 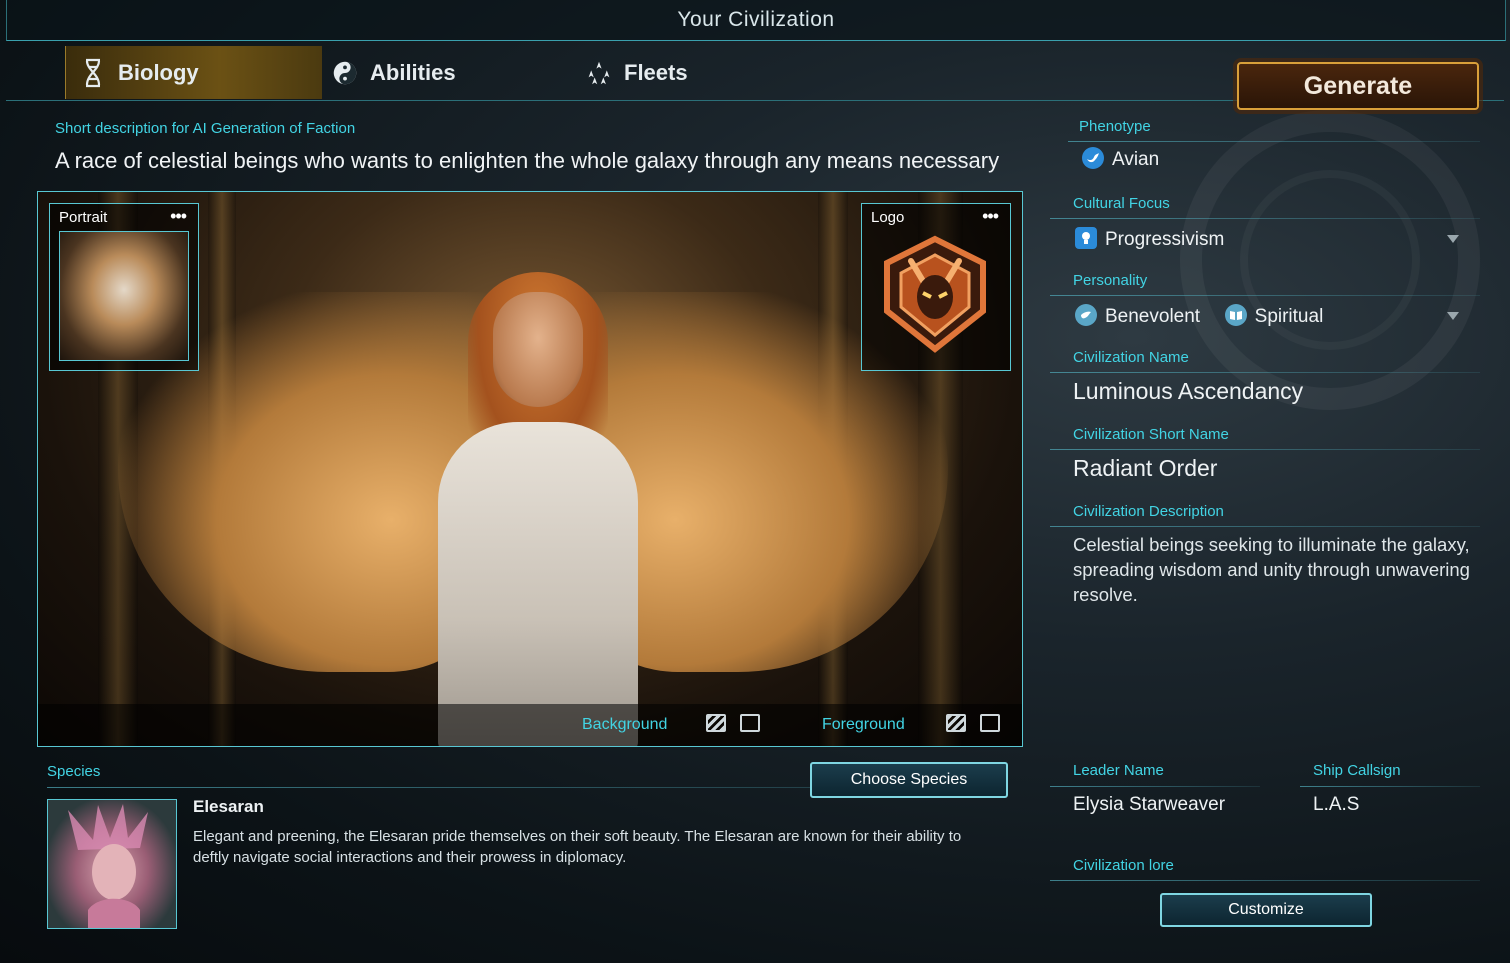 What do you see at coordinates (1151, 434) in the screenshot?
I see `civ-short-name-label: Civilization Short Name` at bounding box center [1151, 434].